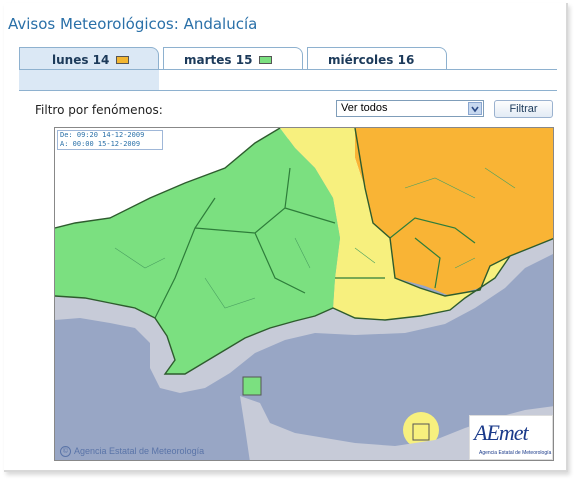 This screenshot has height=479, width=574. Describe the element at coordinates (371, 60) in the screenshot. I see `tab-miercoles-label: miércoles 16` at that location.